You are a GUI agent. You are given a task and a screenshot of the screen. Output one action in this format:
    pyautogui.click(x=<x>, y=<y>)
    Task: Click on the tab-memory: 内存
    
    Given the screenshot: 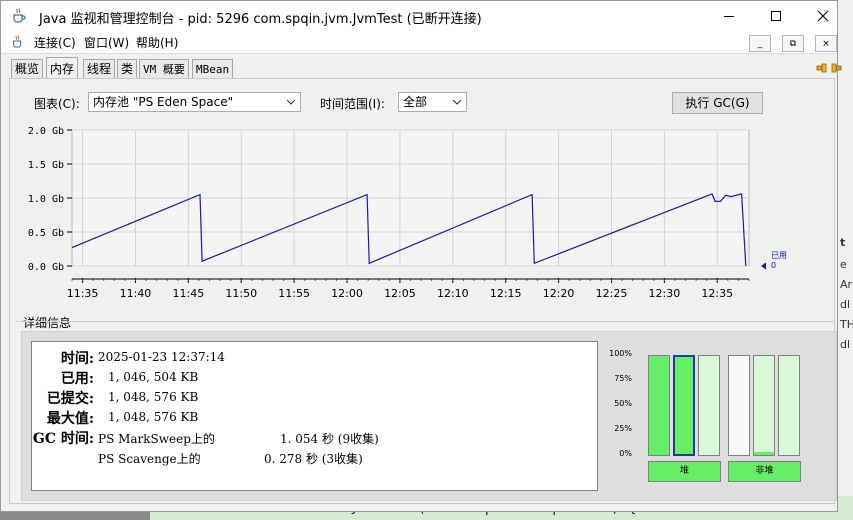 What is the action you would take?
    pyautogui.click(x=62, y=68)
    